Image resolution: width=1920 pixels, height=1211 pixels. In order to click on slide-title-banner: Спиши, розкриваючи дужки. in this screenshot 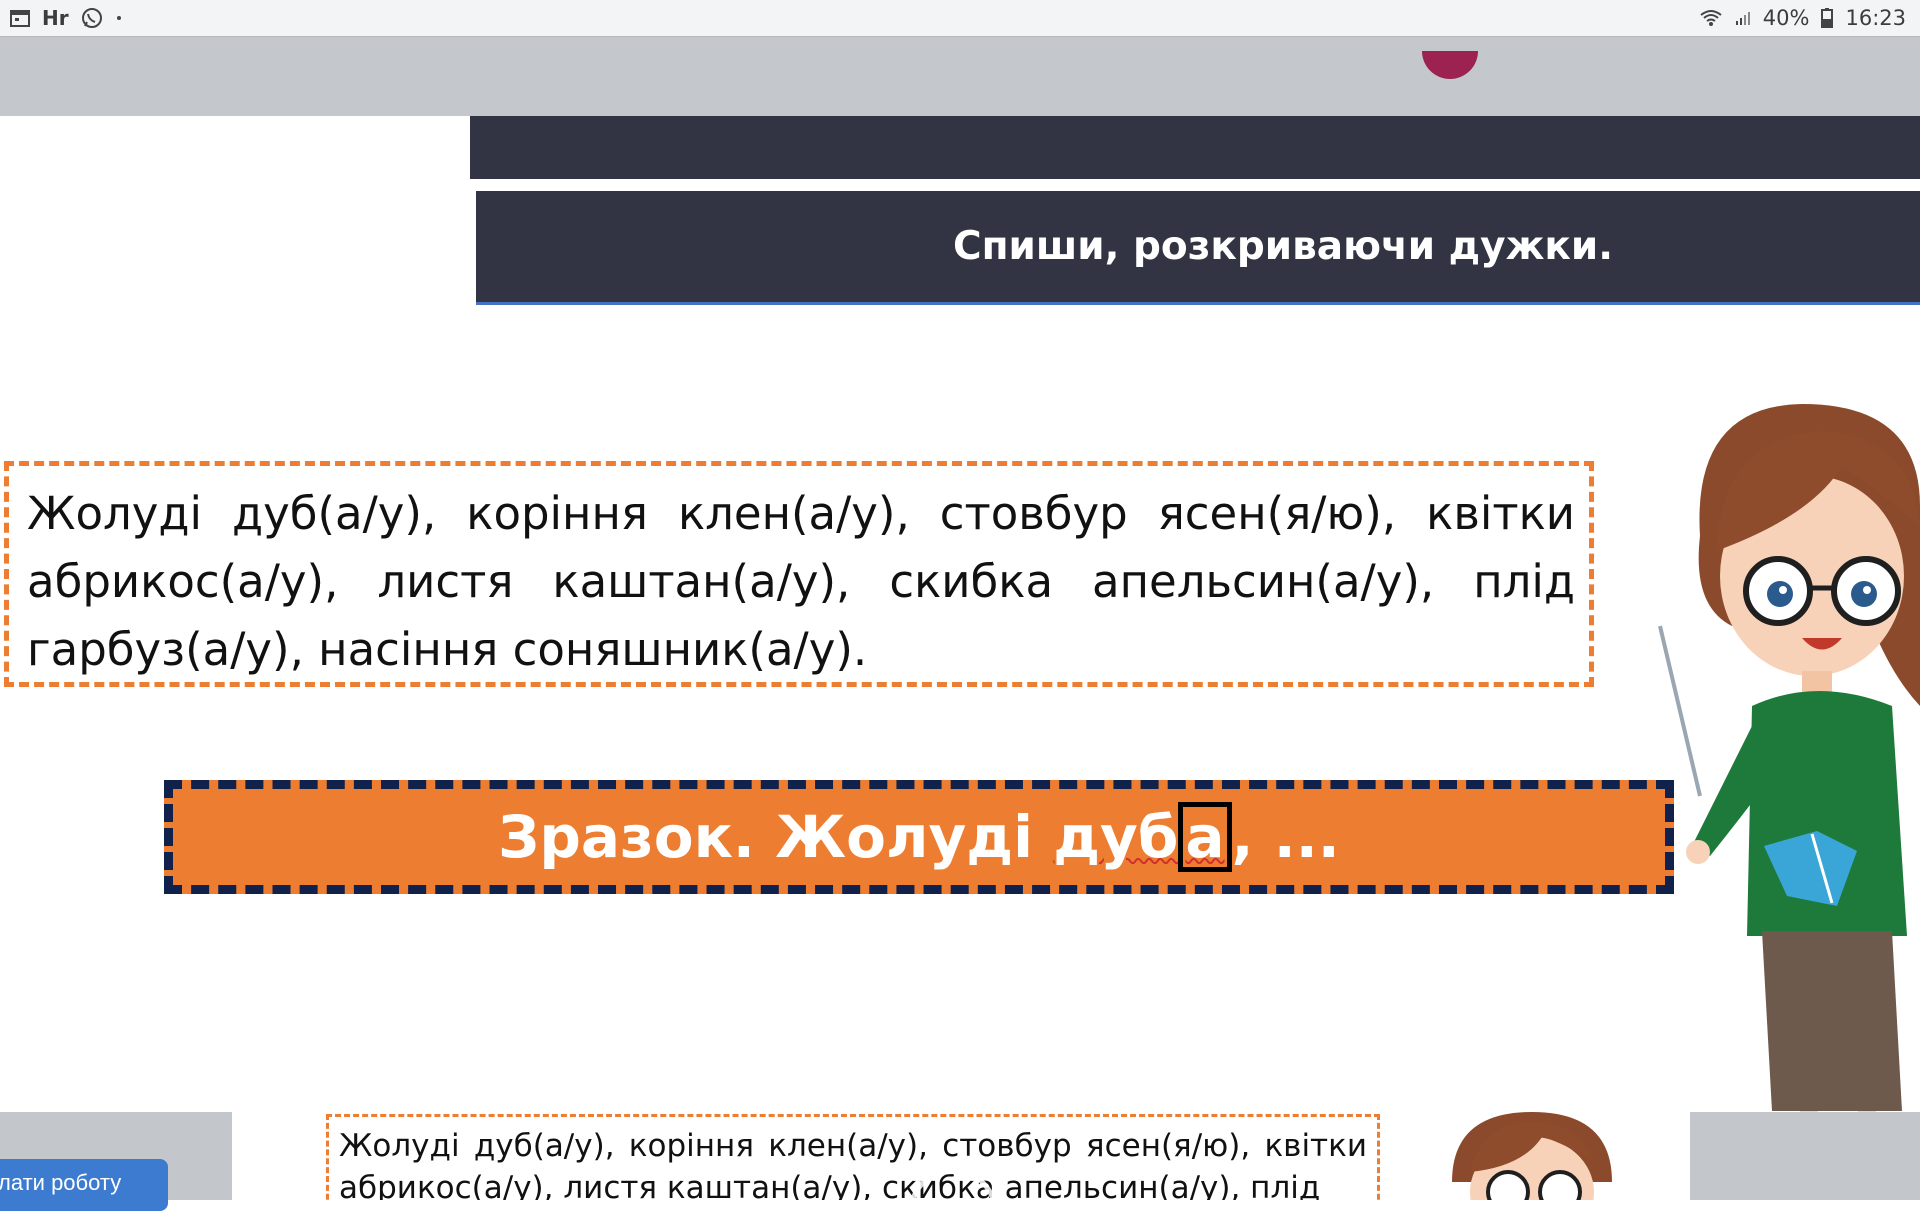, I will do `click(1198, 248)`.